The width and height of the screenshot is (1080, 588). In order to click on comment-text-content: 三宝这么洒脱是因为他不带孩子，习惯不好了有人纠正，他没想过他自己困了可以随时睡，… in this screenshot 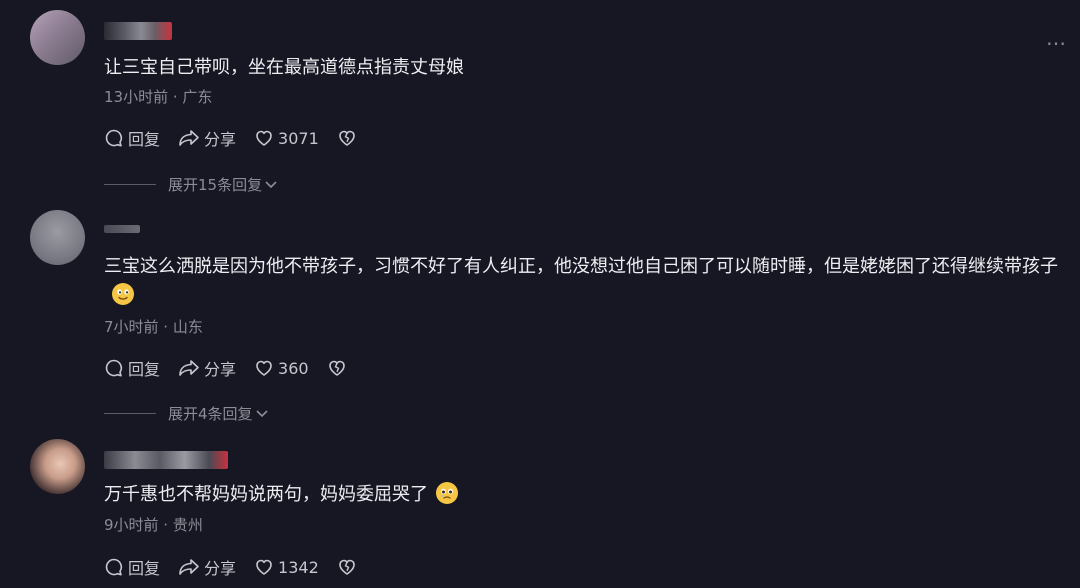, I will do `click(581, 266)`.